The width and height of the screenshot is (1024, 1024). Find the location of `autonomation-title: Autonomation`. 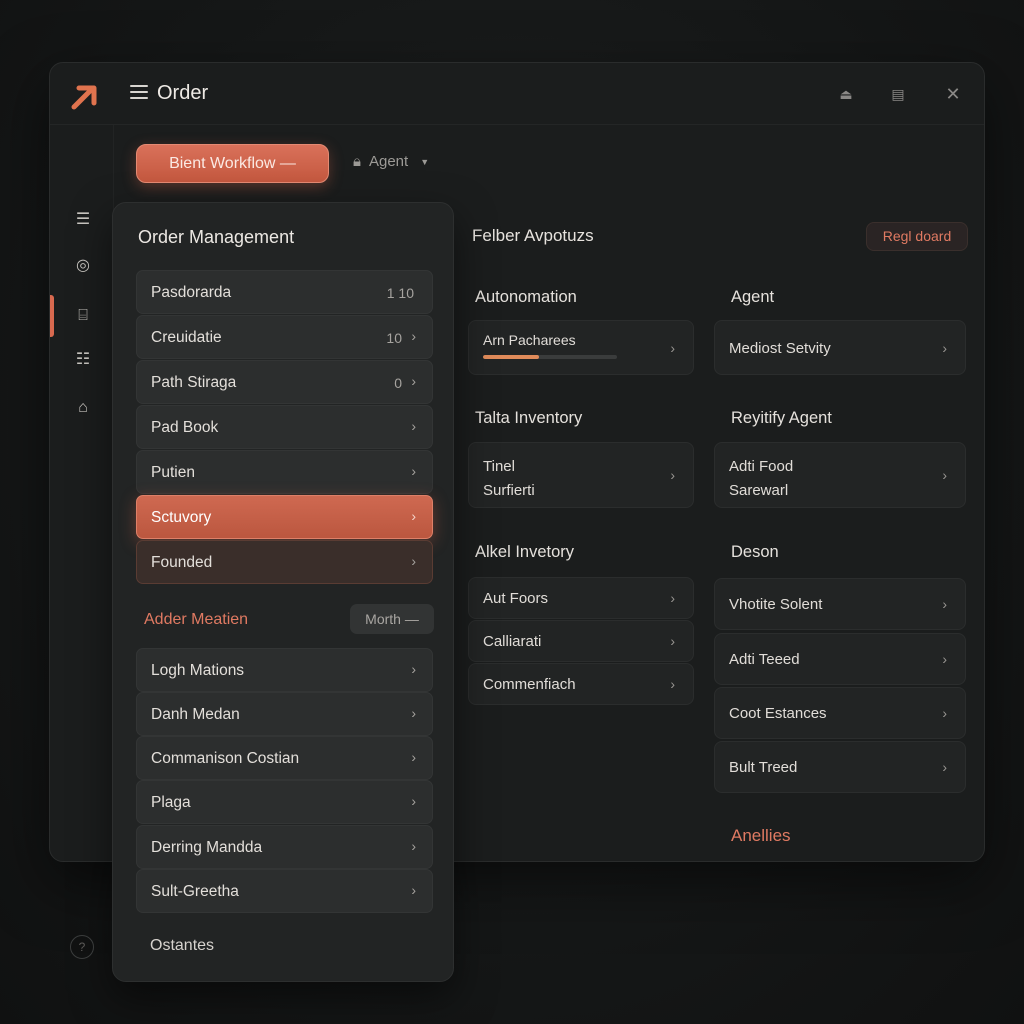

autonomation-title: Autonomation is located at coordinates (526, 297).